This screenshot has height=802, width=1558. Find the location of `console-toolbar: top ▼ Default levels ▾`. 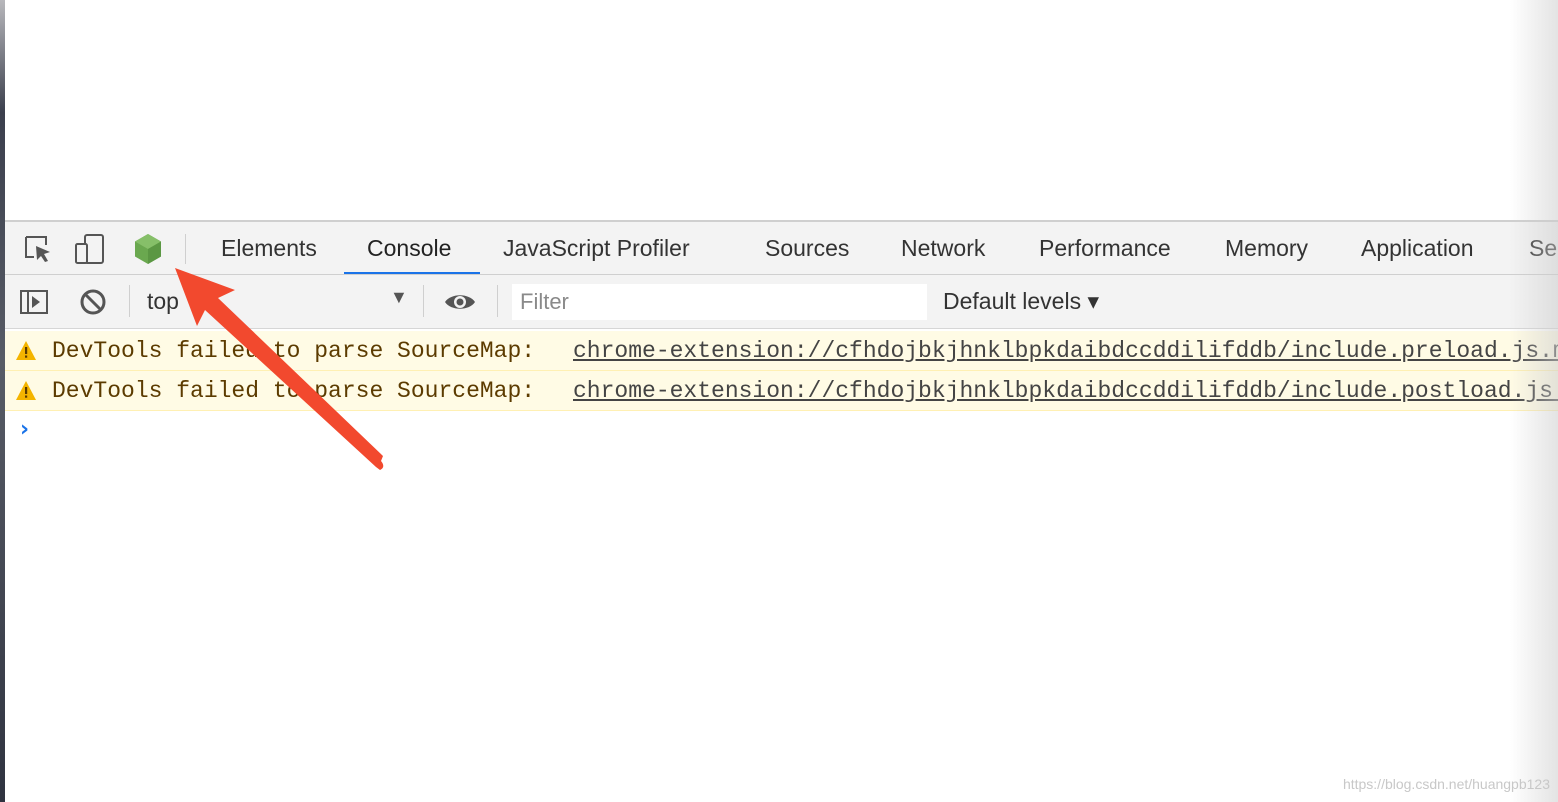

console-toolbar: top ▼ Default levels ▾ is located at coordinates (781, 302).